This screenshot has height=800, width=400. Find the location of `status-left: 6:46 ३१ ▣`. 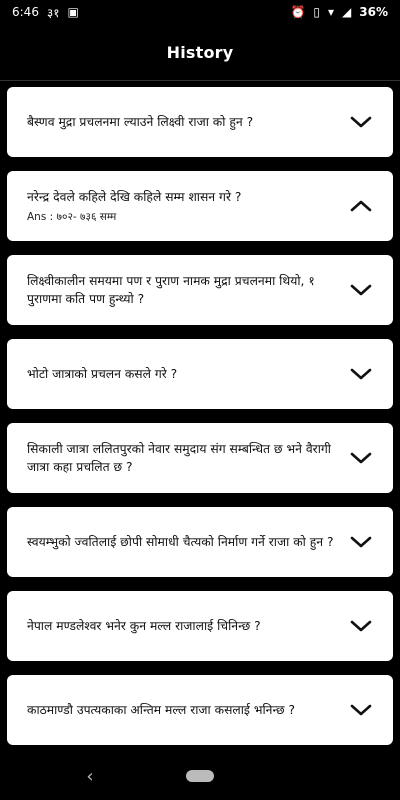

status-left: 6:46 ३१ ▣ is located at coordinates (45, 12).